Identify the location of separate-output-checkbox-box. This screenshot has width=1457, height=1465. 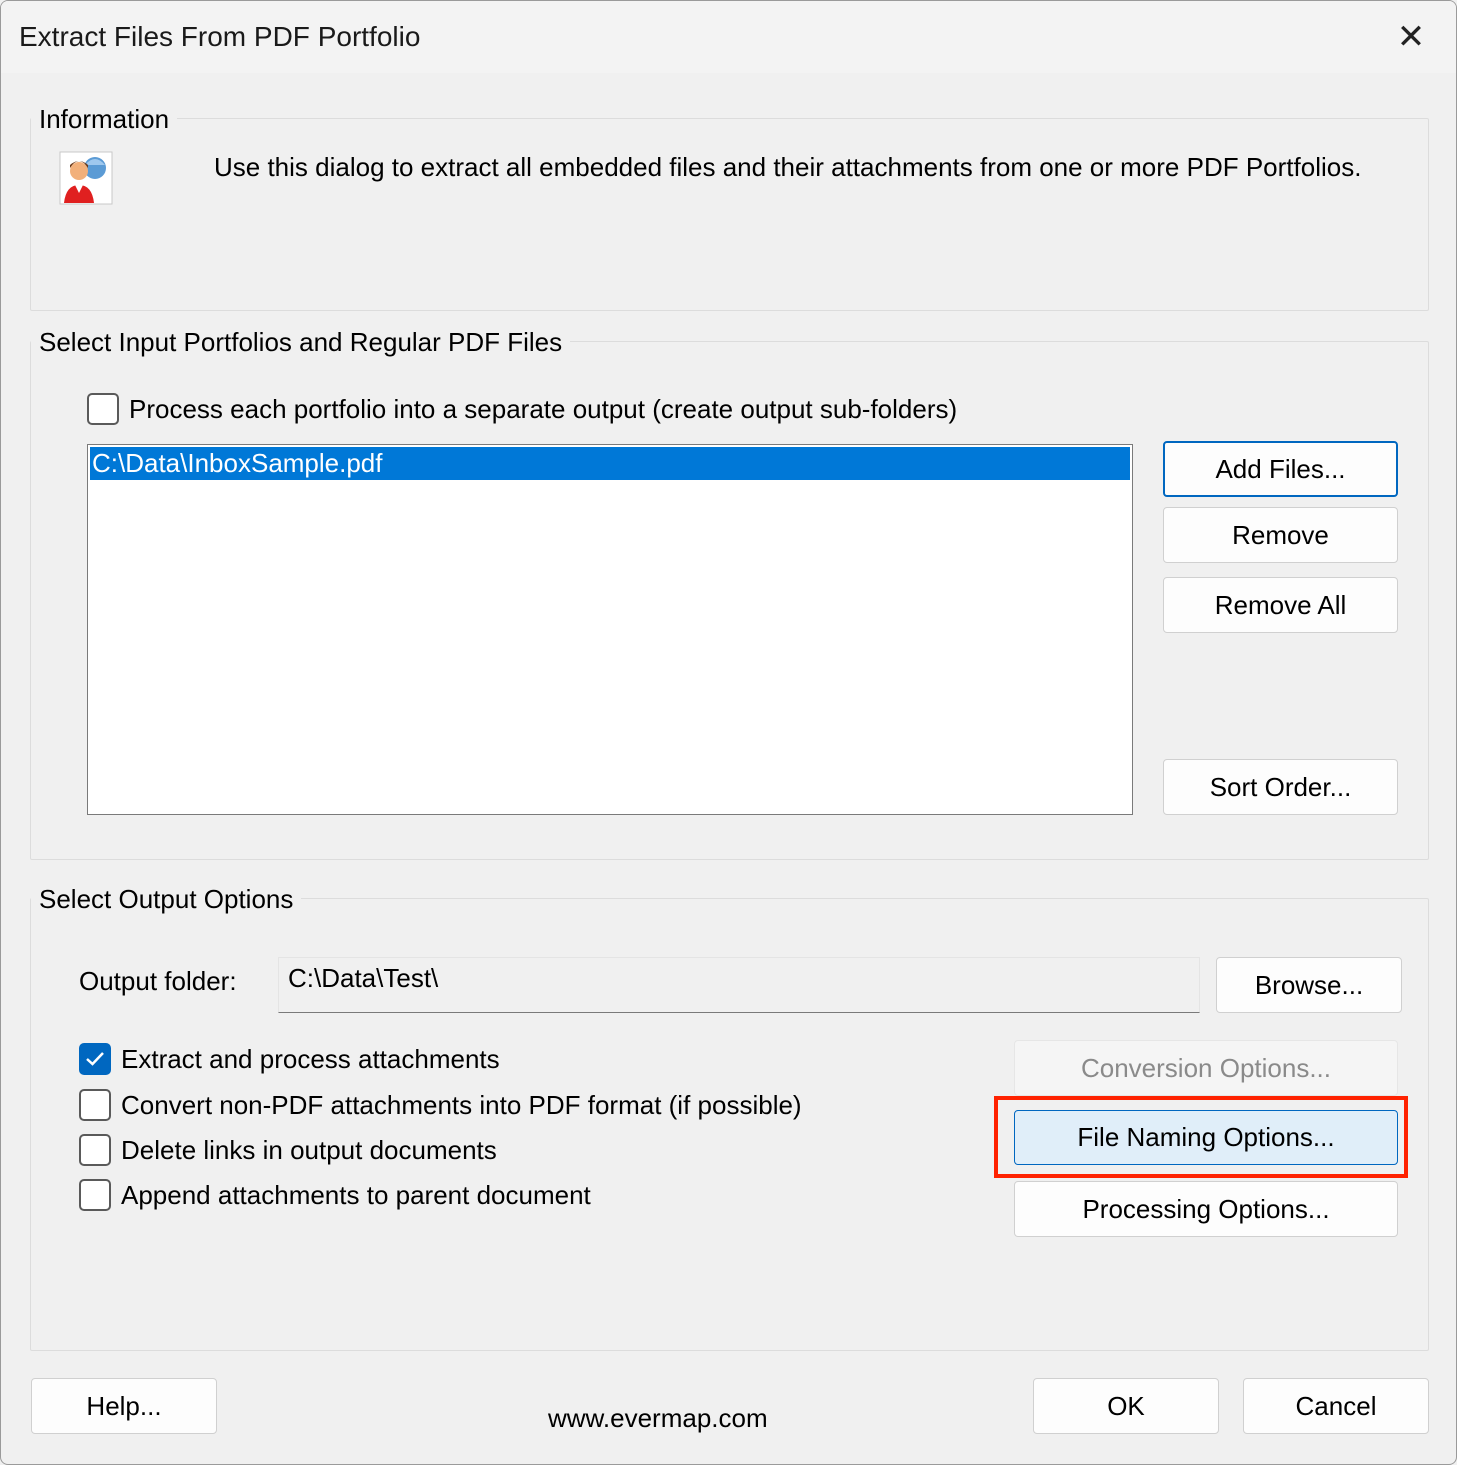
(103, 409).